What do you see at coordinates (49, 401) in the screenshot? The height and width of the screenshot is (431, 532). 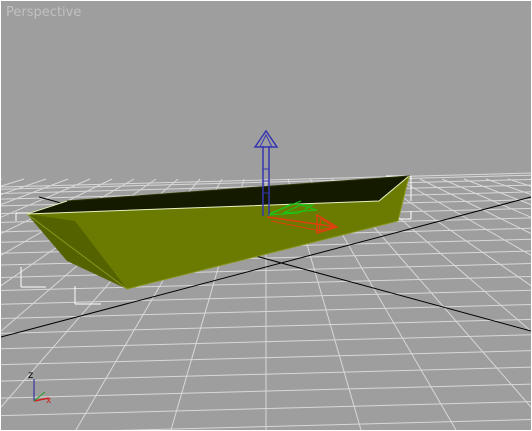 I see `tripod-x-label: x` at bounding box center [49, 401].